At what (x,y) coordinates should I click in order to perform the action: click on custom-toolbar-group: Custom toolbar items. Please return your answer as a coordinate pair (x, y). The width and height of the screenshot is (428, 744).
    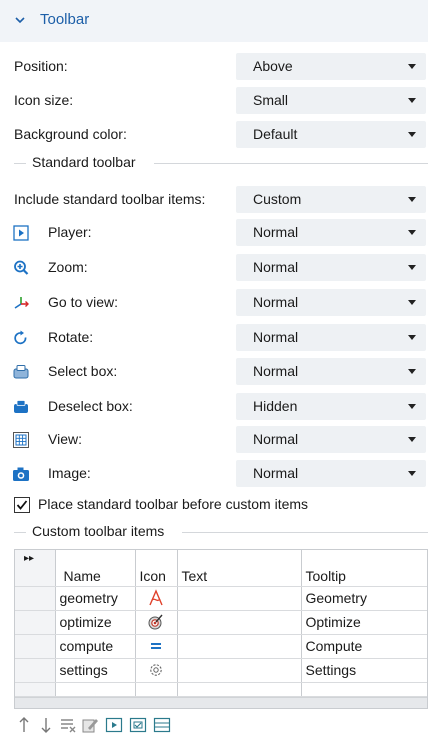
    Looking at the image, I should click on (221, 533).